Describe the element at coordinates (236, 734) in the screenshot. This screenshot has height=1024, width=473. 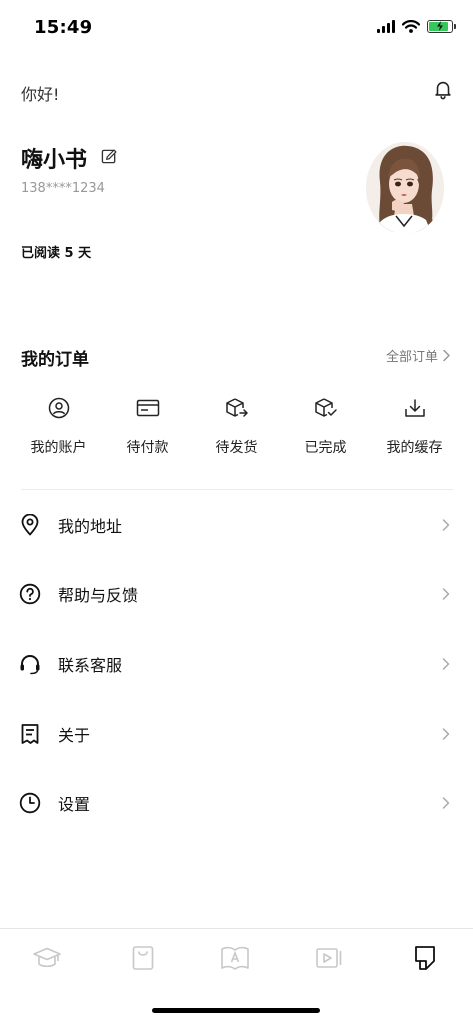
I see `menu-item-about: 关于` at that location.